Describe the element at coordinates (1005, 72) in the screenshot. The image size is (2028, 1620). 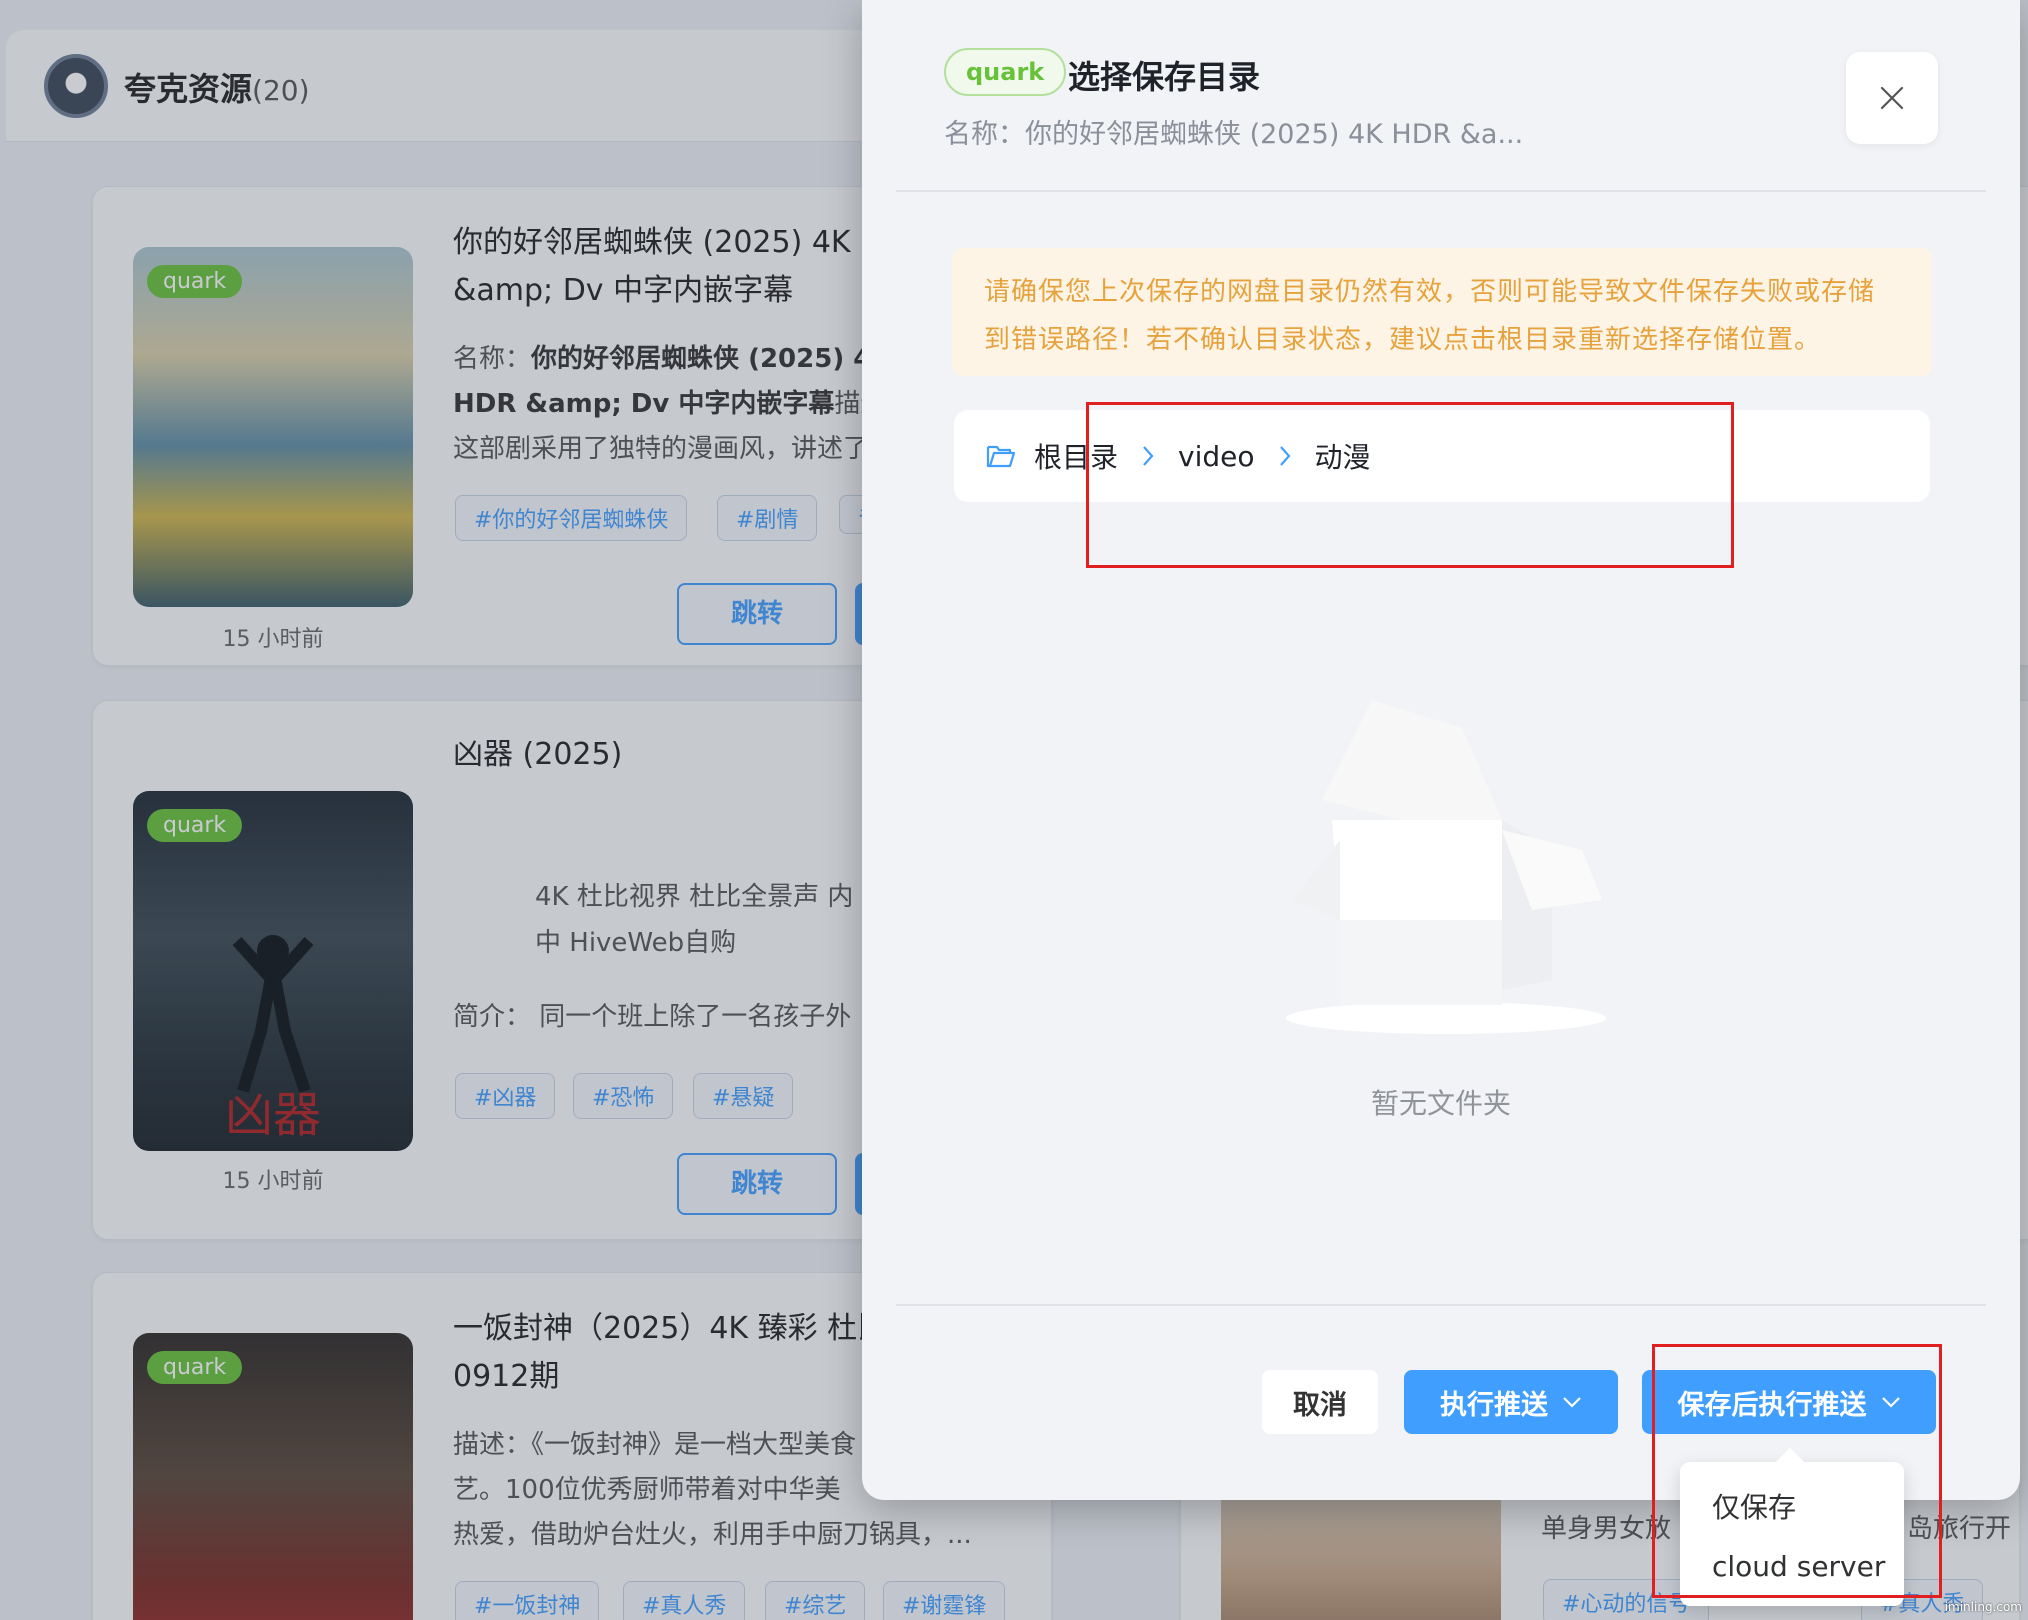
I see `quark-badge: quark` at that location.